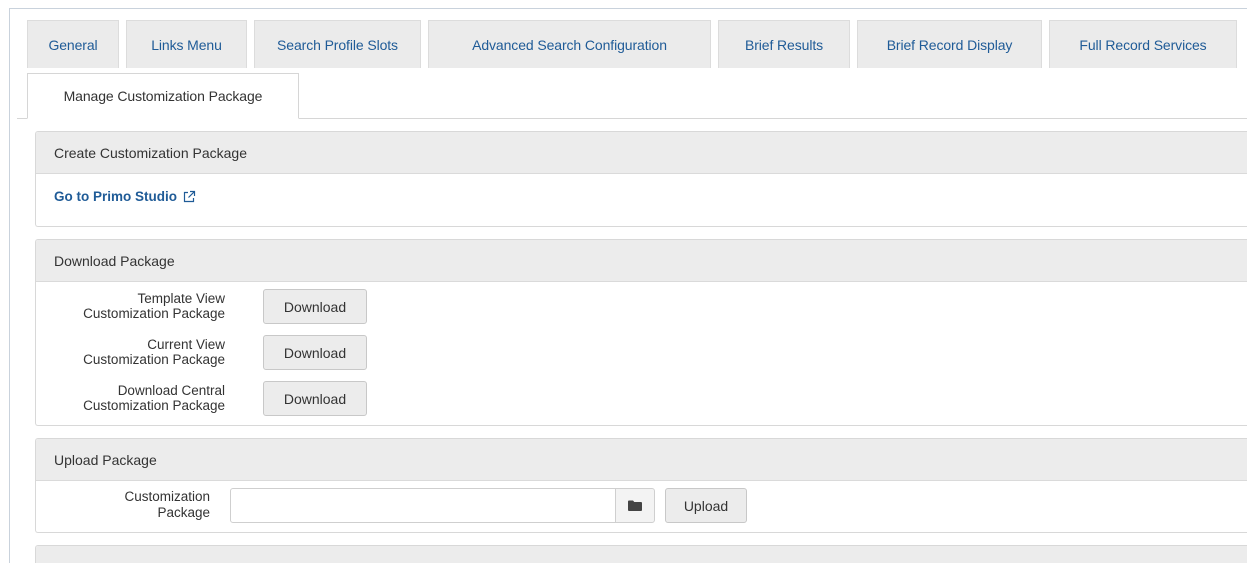 The image size is (1247, 563). What do you see at coordinates (167, 496) in the screenshot?
I see `label-line: Customization` at bounding box center [167, 496].